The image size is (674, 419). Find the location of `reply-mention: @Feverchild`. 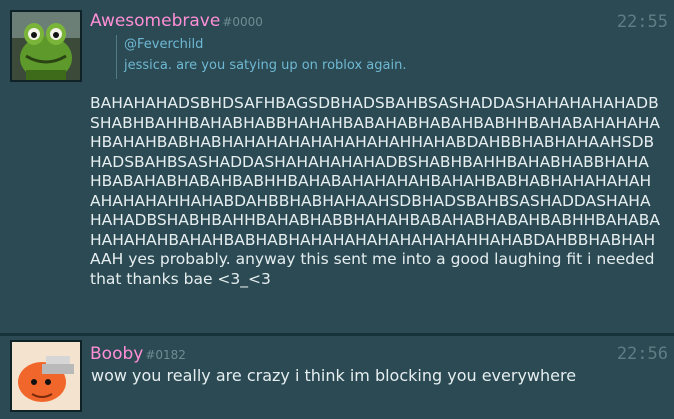

reply-mention: @Feverchild is located at coordinates (163, 45).